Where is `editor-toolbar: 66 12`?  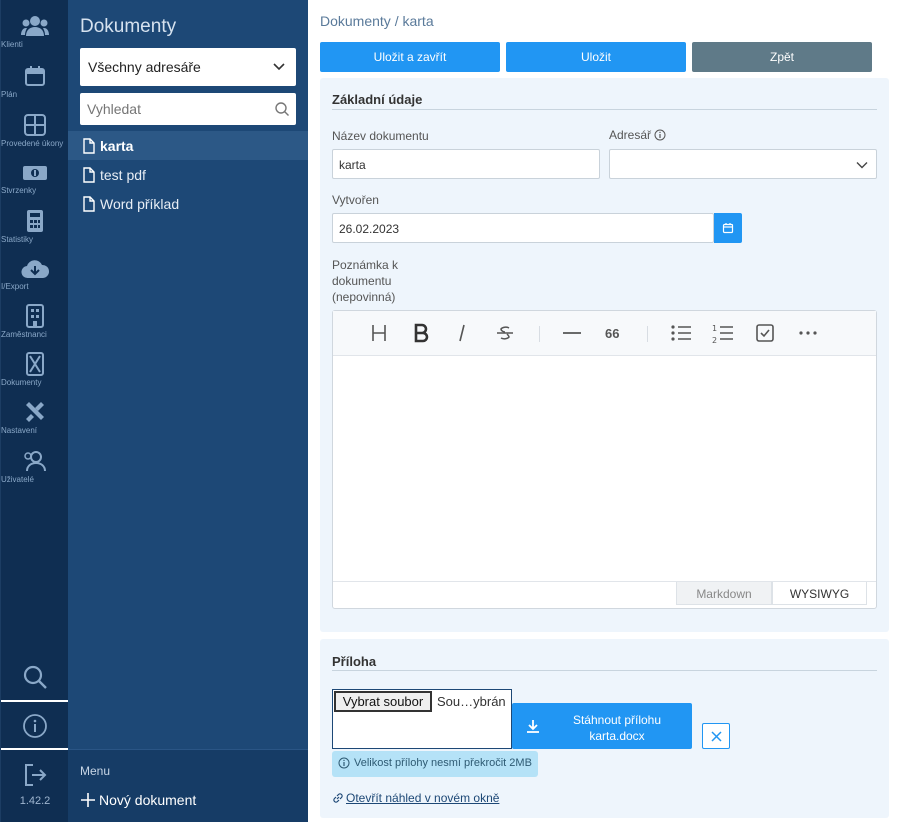
editor-toolbar: 66 12 is located at coordinates (604, 333).